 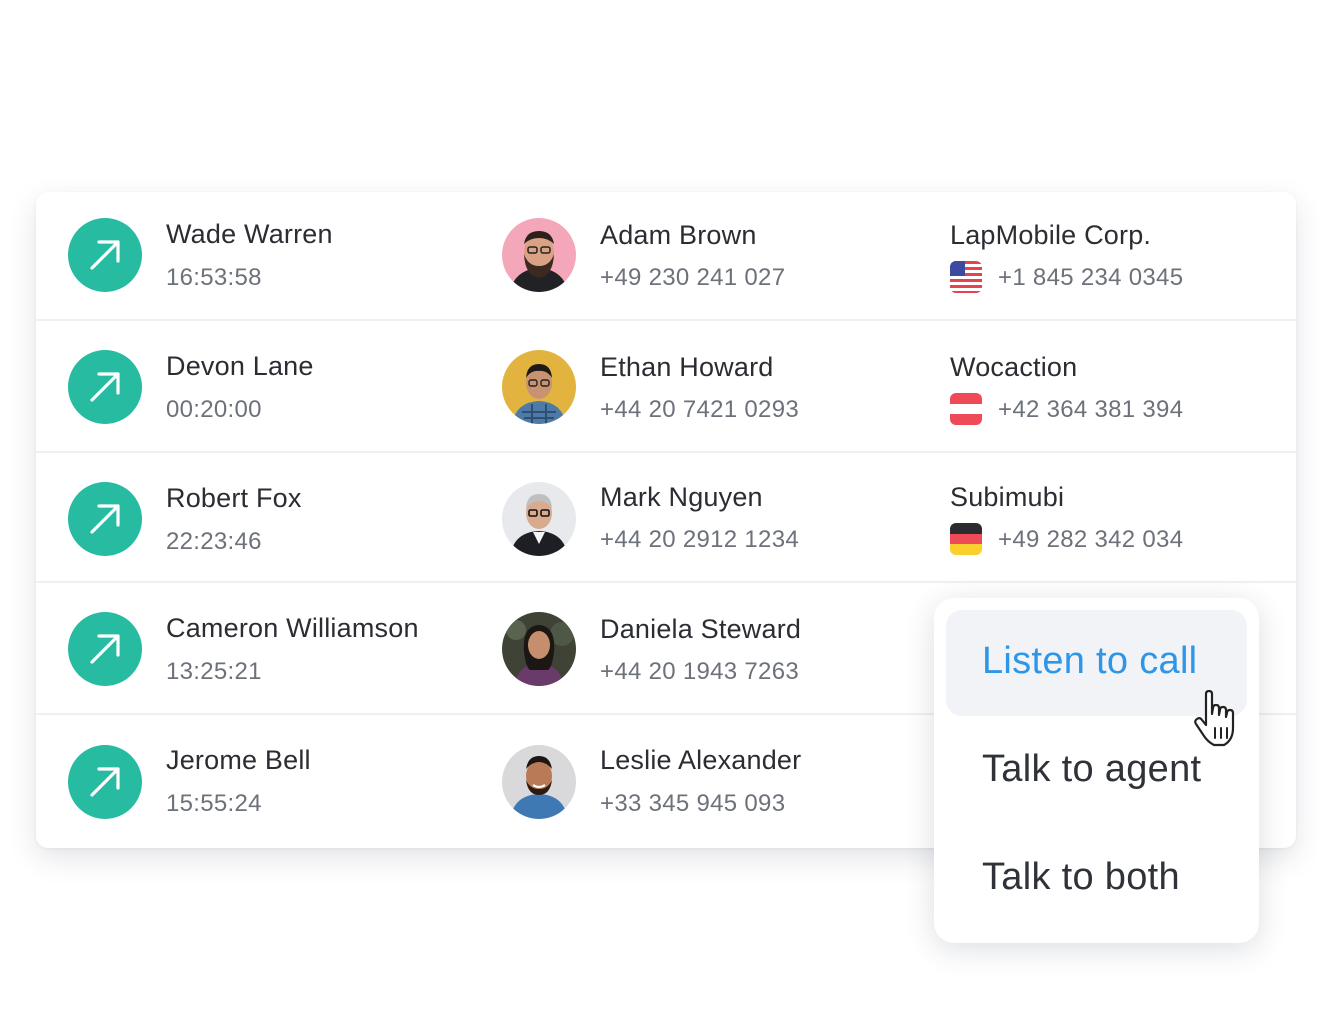 I want to click on contact-name: Ethan Howard, so click(x=687, y=367).